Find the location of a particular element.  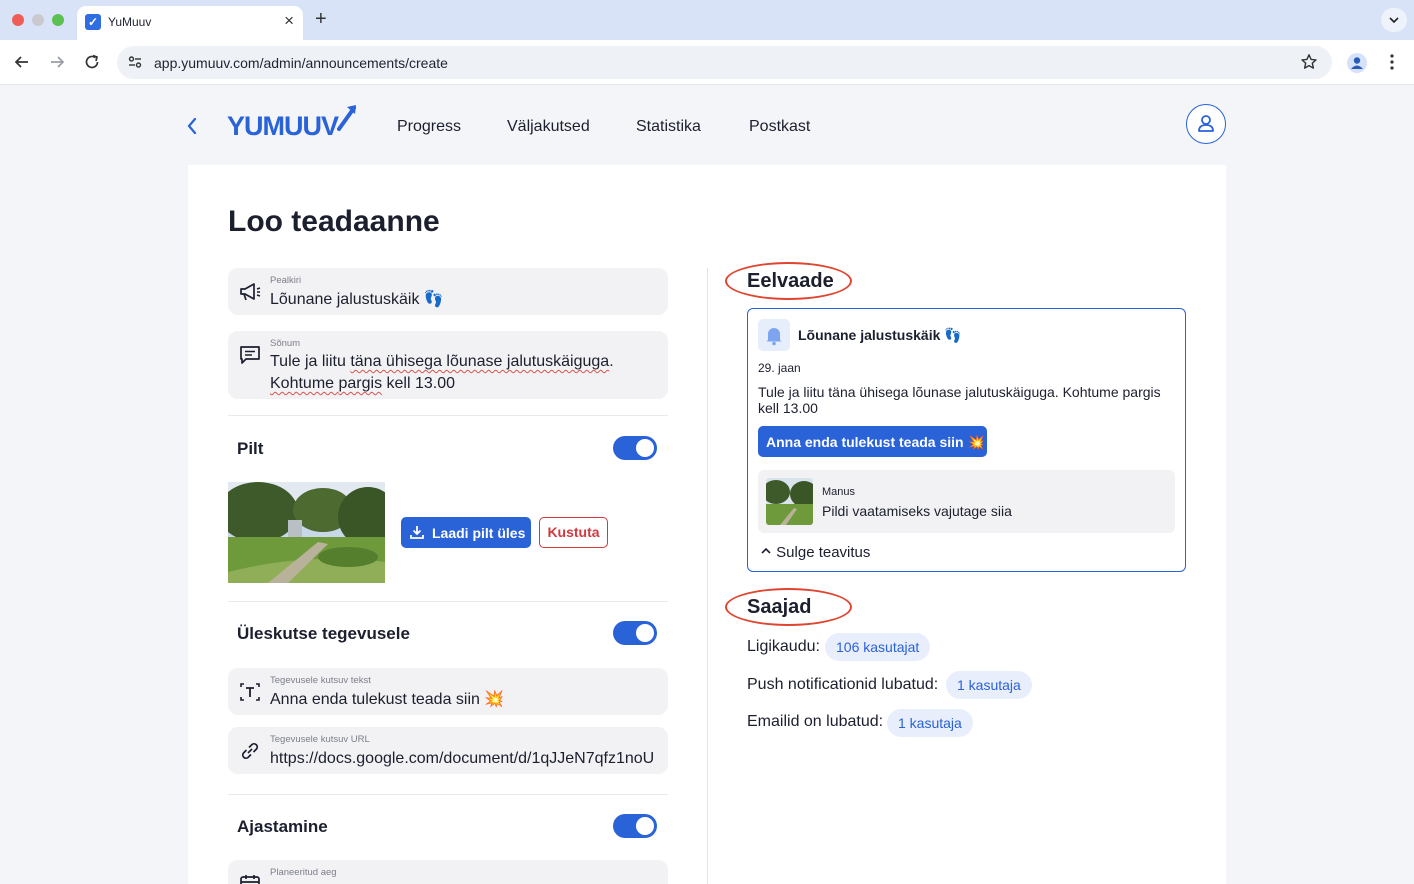

cta-url-label: Tegevusele kutsuv URL is located at coordinates (320, 739).